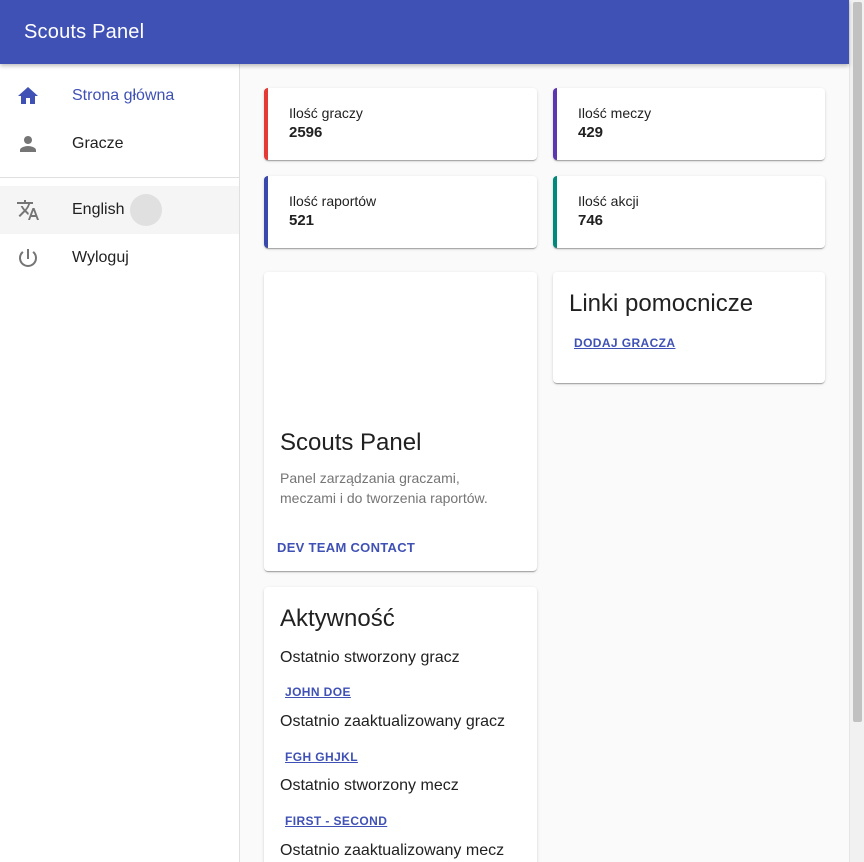 This screenshot has width=864, height=862. I want to click on stat-label: Ilość akcji, so click(608, 201).